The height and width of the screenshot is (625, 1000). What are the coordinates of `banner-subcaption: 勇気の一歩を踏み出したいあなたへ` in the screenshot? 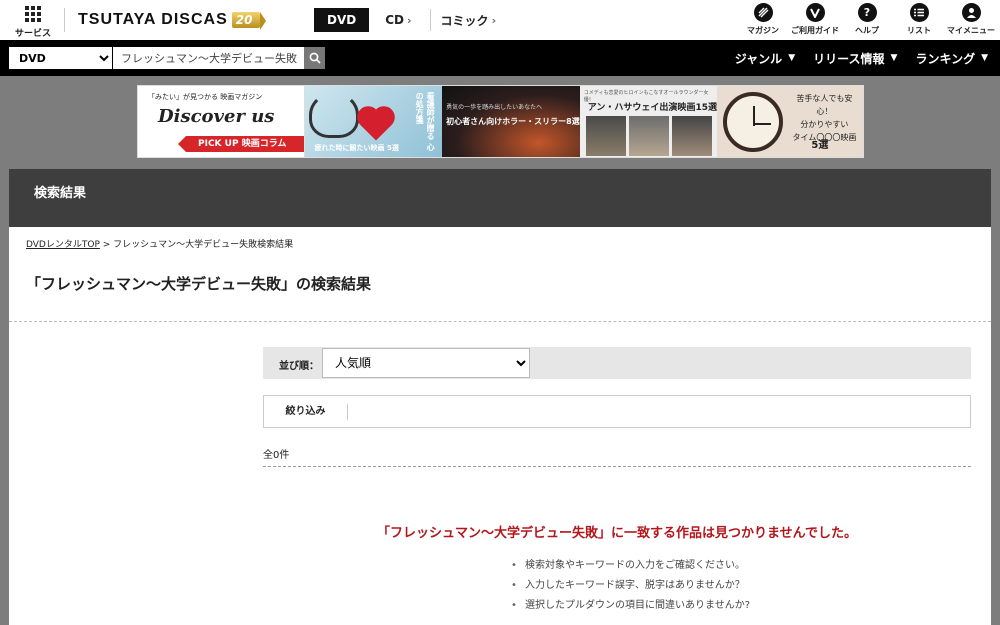 It's located at (494, 107).